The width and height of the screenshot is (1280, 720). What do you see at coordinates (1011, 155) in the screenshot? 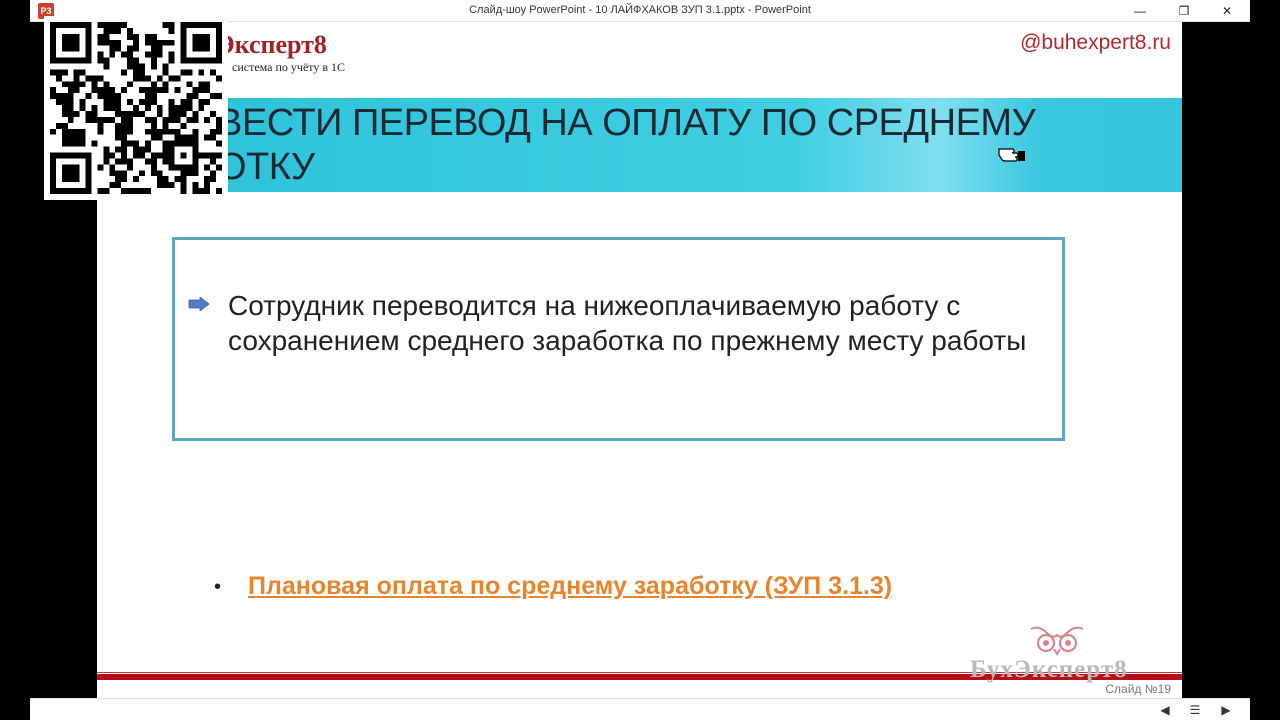
I see `hand-cursor-icon` at bounding box center [1011, 155].